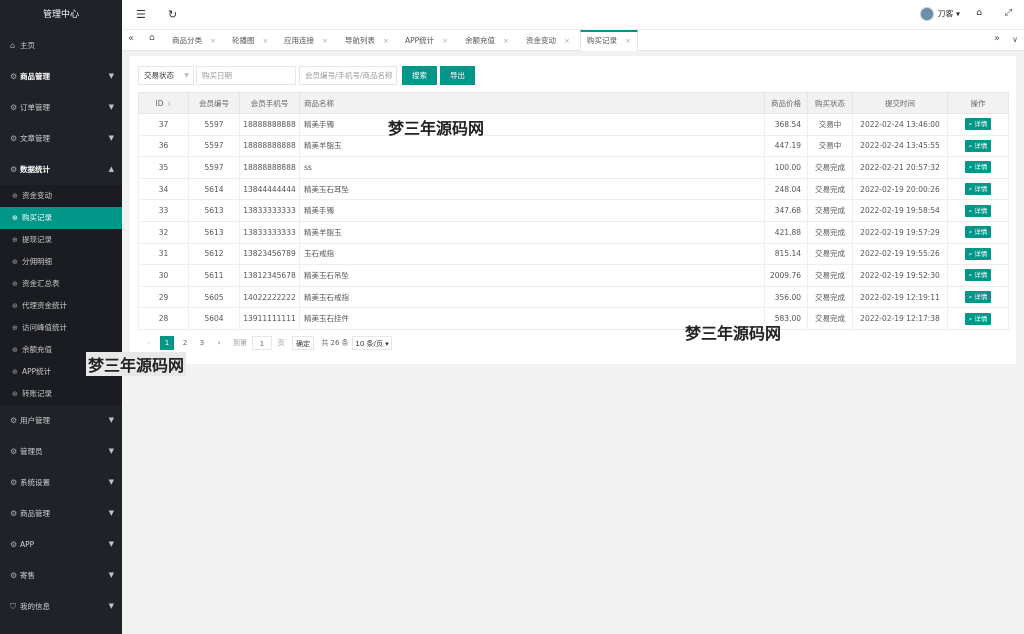 Image resolution: width=1024 pixels, height=634 pixels. What do you see at coordinates (61, 76) in the screenshot?
I see `sidebar-item-goods-manage: ⚙ 商品管理 ▼` at bounding box center [61, 76].